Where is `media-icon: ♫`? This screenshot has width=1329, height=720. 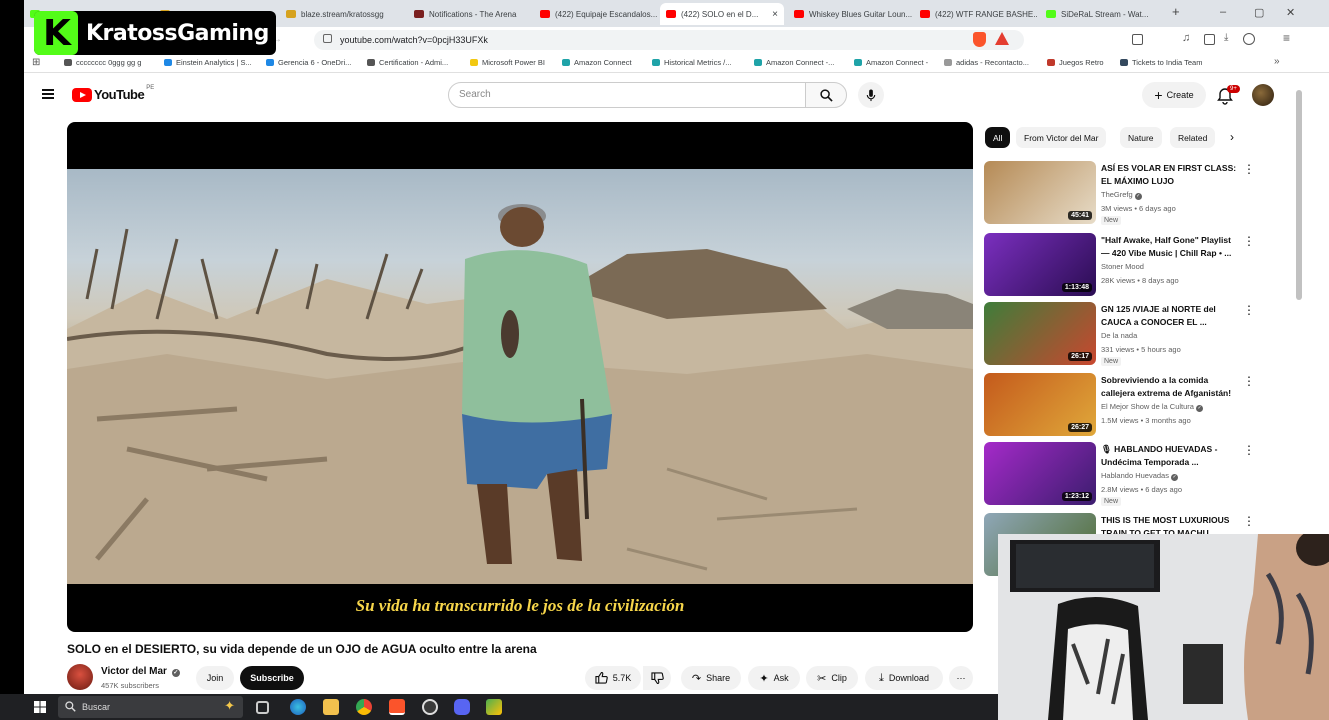
media-icon: ♫ is located at coordinates (1186, 38).